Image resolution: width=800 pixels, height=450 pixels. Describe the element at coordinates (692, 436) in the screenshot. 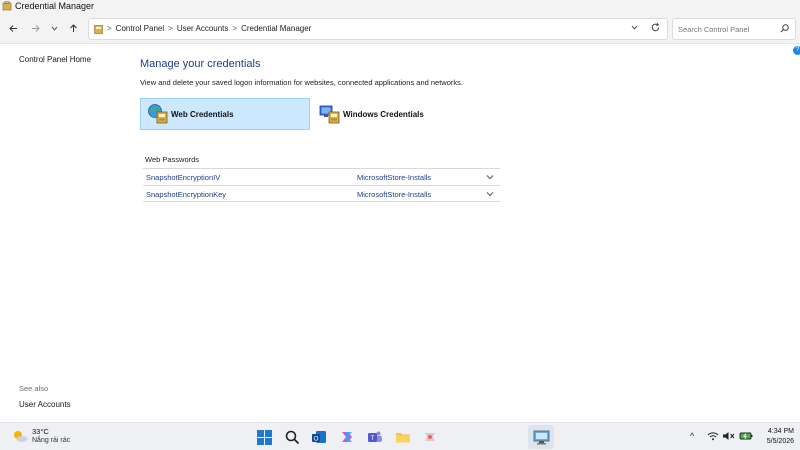

I see `show-hidden-icons-chevron: ^` at that location.